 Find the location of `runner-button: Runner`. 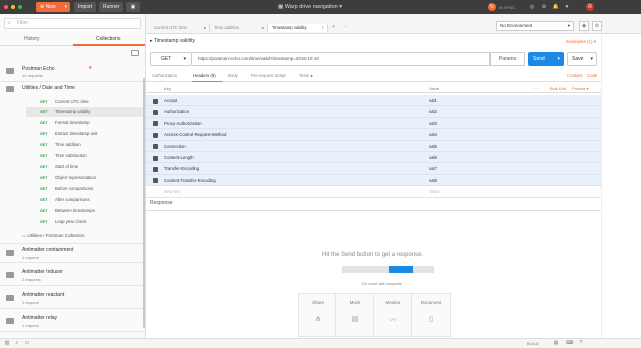

runner-button: Runner is located at coordinates (111, 7).